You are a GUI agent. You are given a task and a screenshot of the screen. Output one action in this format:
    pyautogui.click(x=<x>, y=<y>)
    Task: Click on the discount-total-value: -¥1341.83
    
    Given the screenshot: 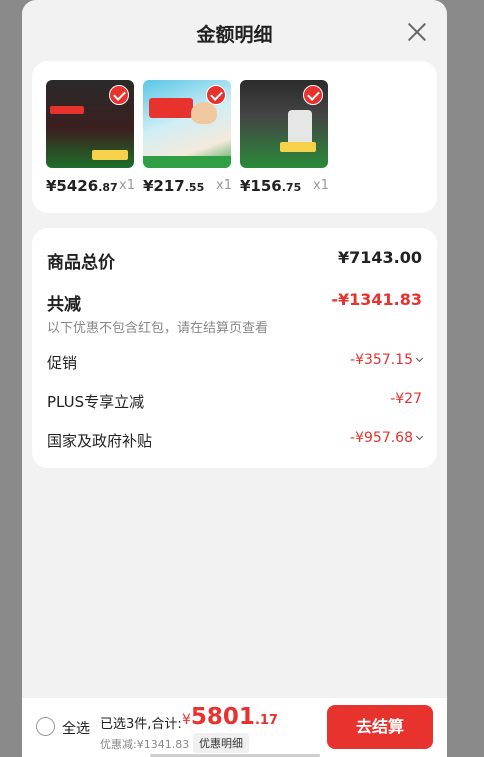 What is the action you would take?
    pyautogui.click(x=376, y=299)
    